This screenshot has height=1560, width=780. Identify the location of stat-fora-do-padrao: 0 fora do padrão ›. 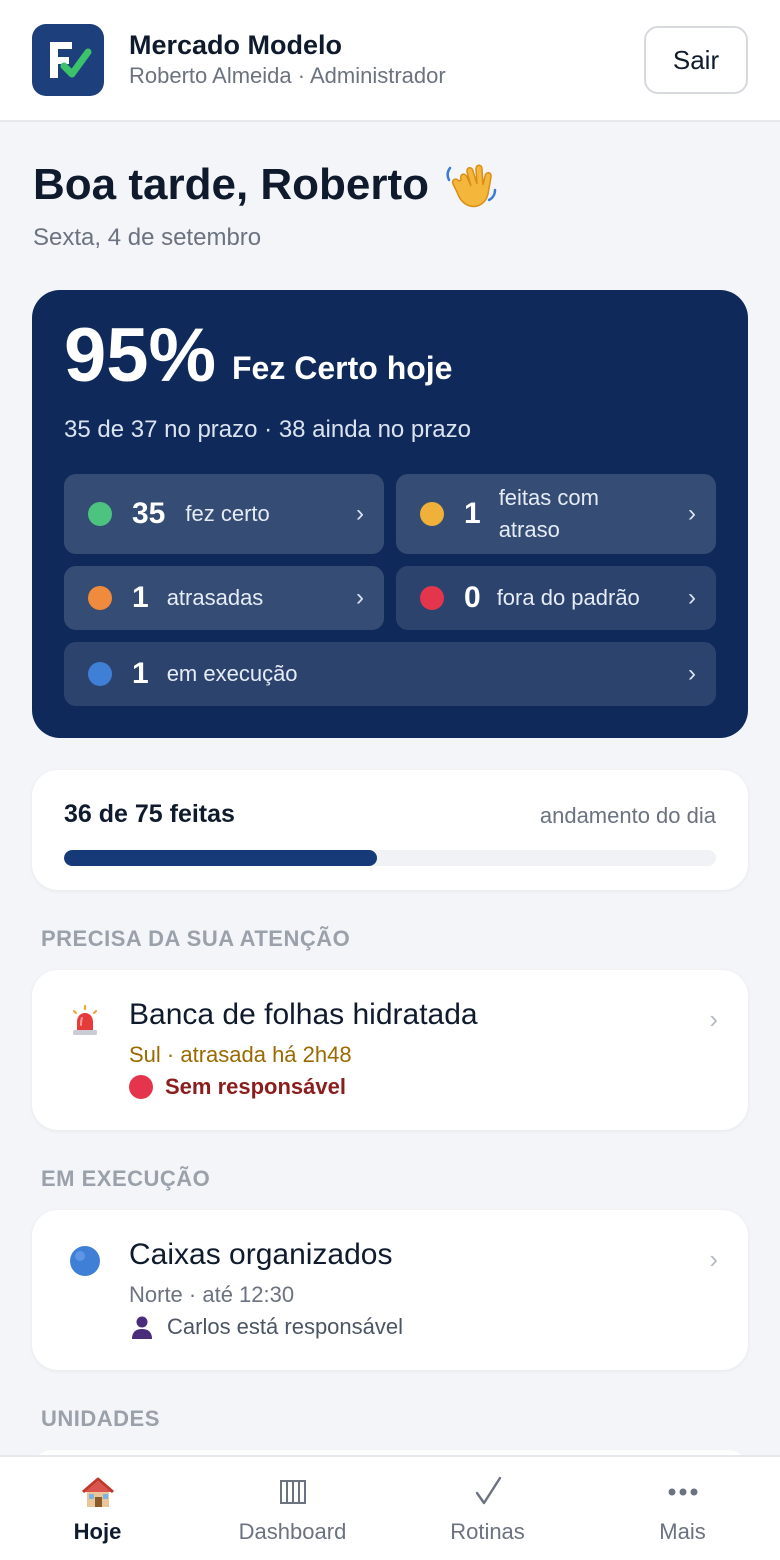
(556, 598).